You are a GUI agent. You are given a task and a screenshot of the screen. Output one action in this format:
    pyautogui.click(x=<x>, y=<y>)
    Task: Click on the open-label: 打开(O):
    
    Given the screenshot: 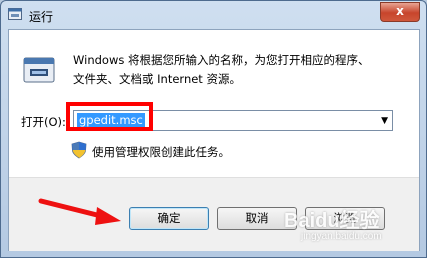 What is the action you would take?
    pyautogui.click(x=43, y=122)
    